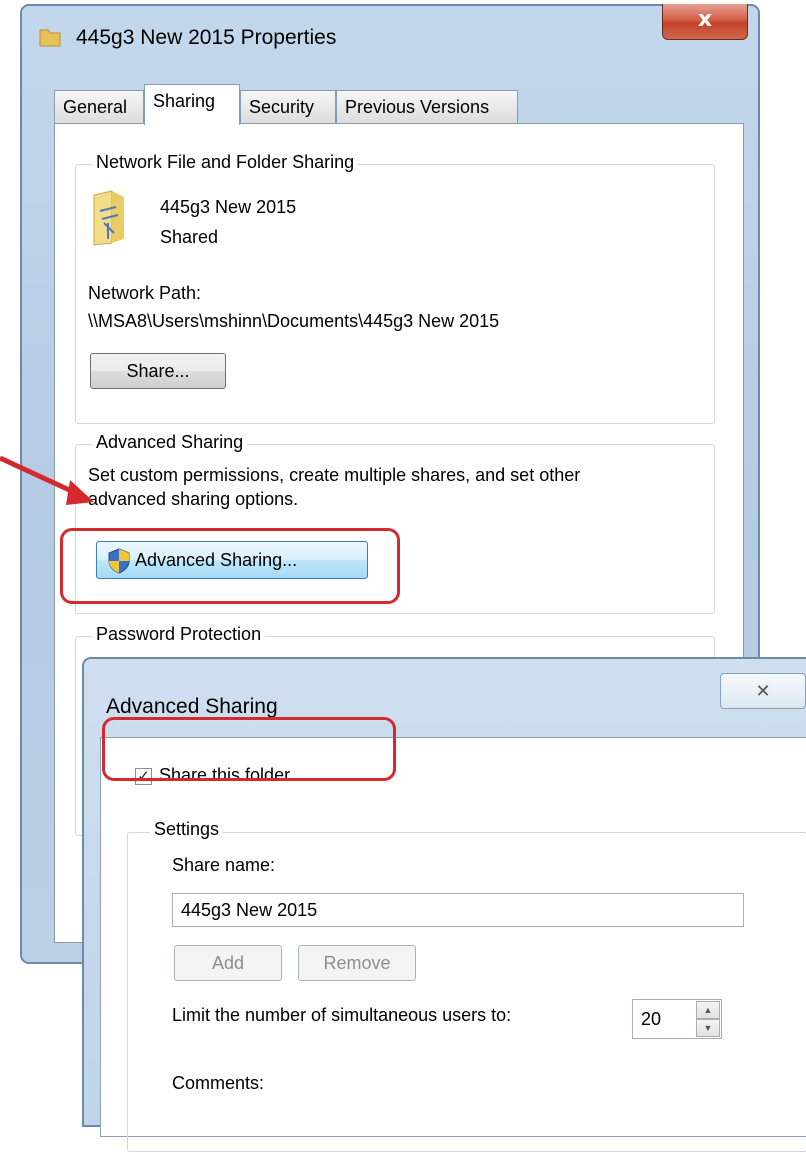 The width and height of the screenshot is (806, 1152). I want to click on spinner-down-icon: ▼, so click(708, 1028).